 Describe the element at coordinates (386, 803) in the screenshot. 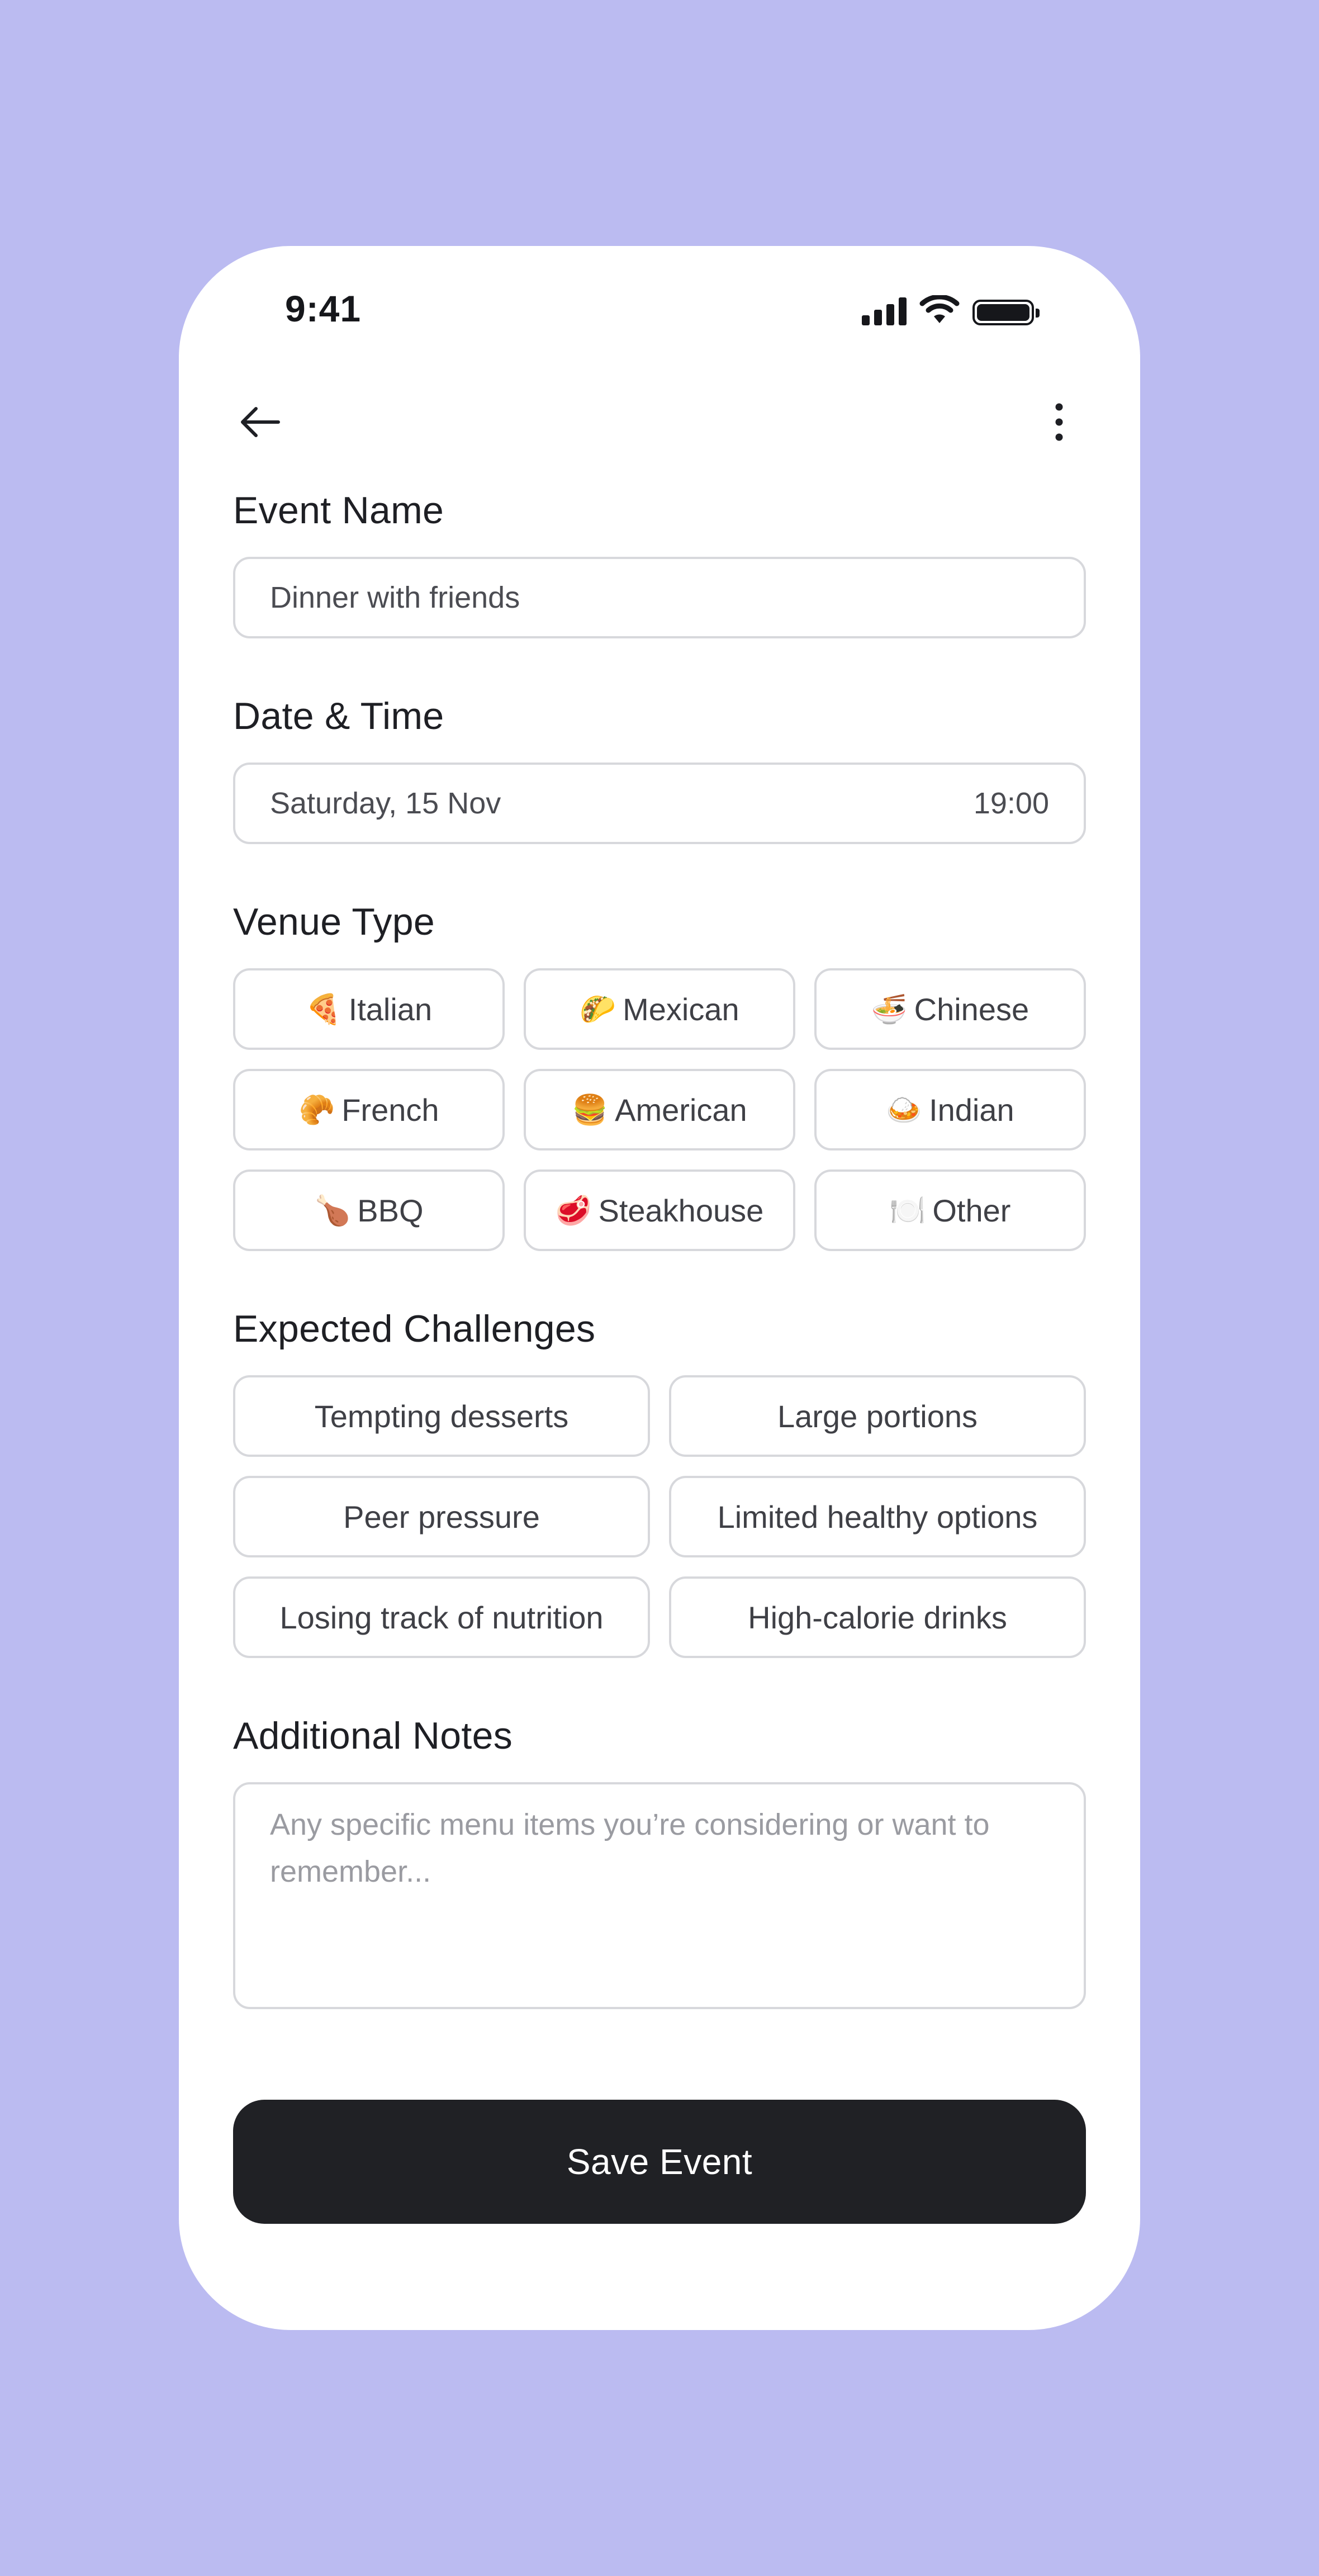

I see `date-value: Saturday, 15 Nov` at that location.